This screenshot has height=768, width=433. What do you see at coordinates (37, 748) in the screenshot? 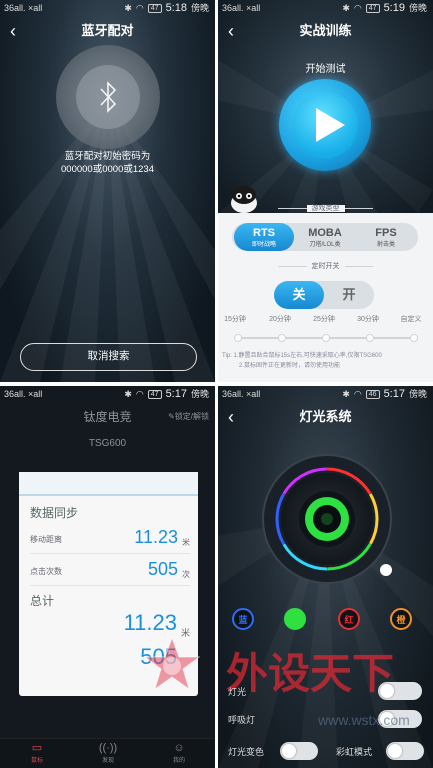
I see `mouse-icon: ▭` at bounding box center [37, 748].